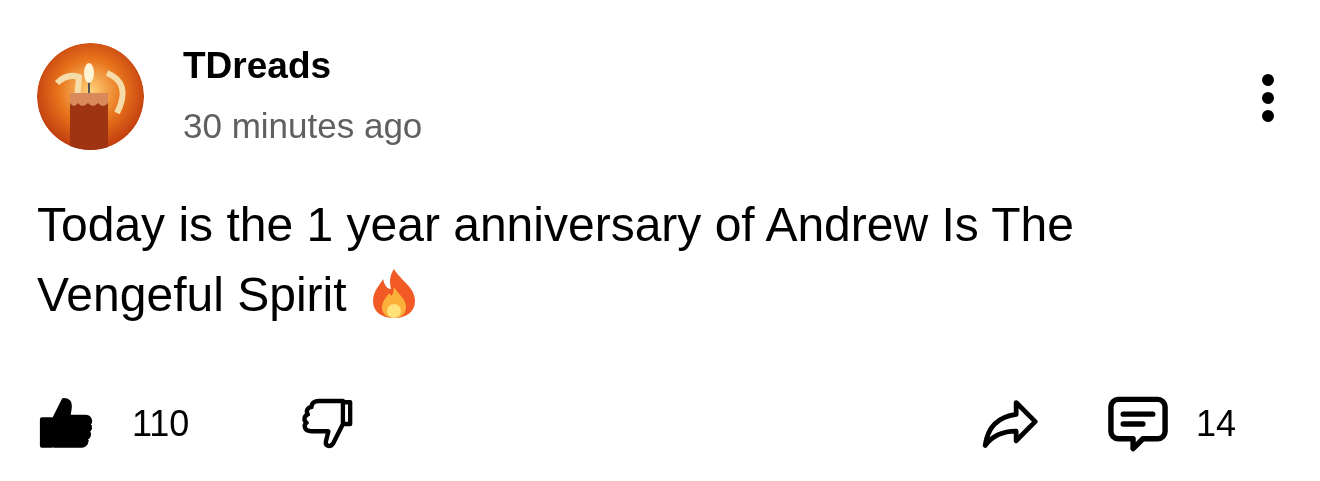 Image resolution: width=1320 pixels, height=481 pixels. I want to click on post-text-line: Today is the 1 year anniversary of Andrew Is The, so click(555, 225).